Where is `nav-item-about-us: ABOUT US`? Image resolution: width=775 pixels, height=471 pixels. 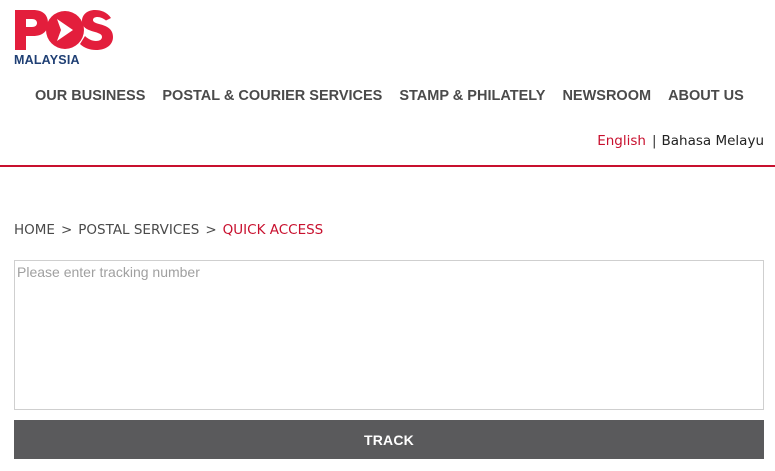
nav-item-about-us: ABOUT US is located at coordinates (706, 96).